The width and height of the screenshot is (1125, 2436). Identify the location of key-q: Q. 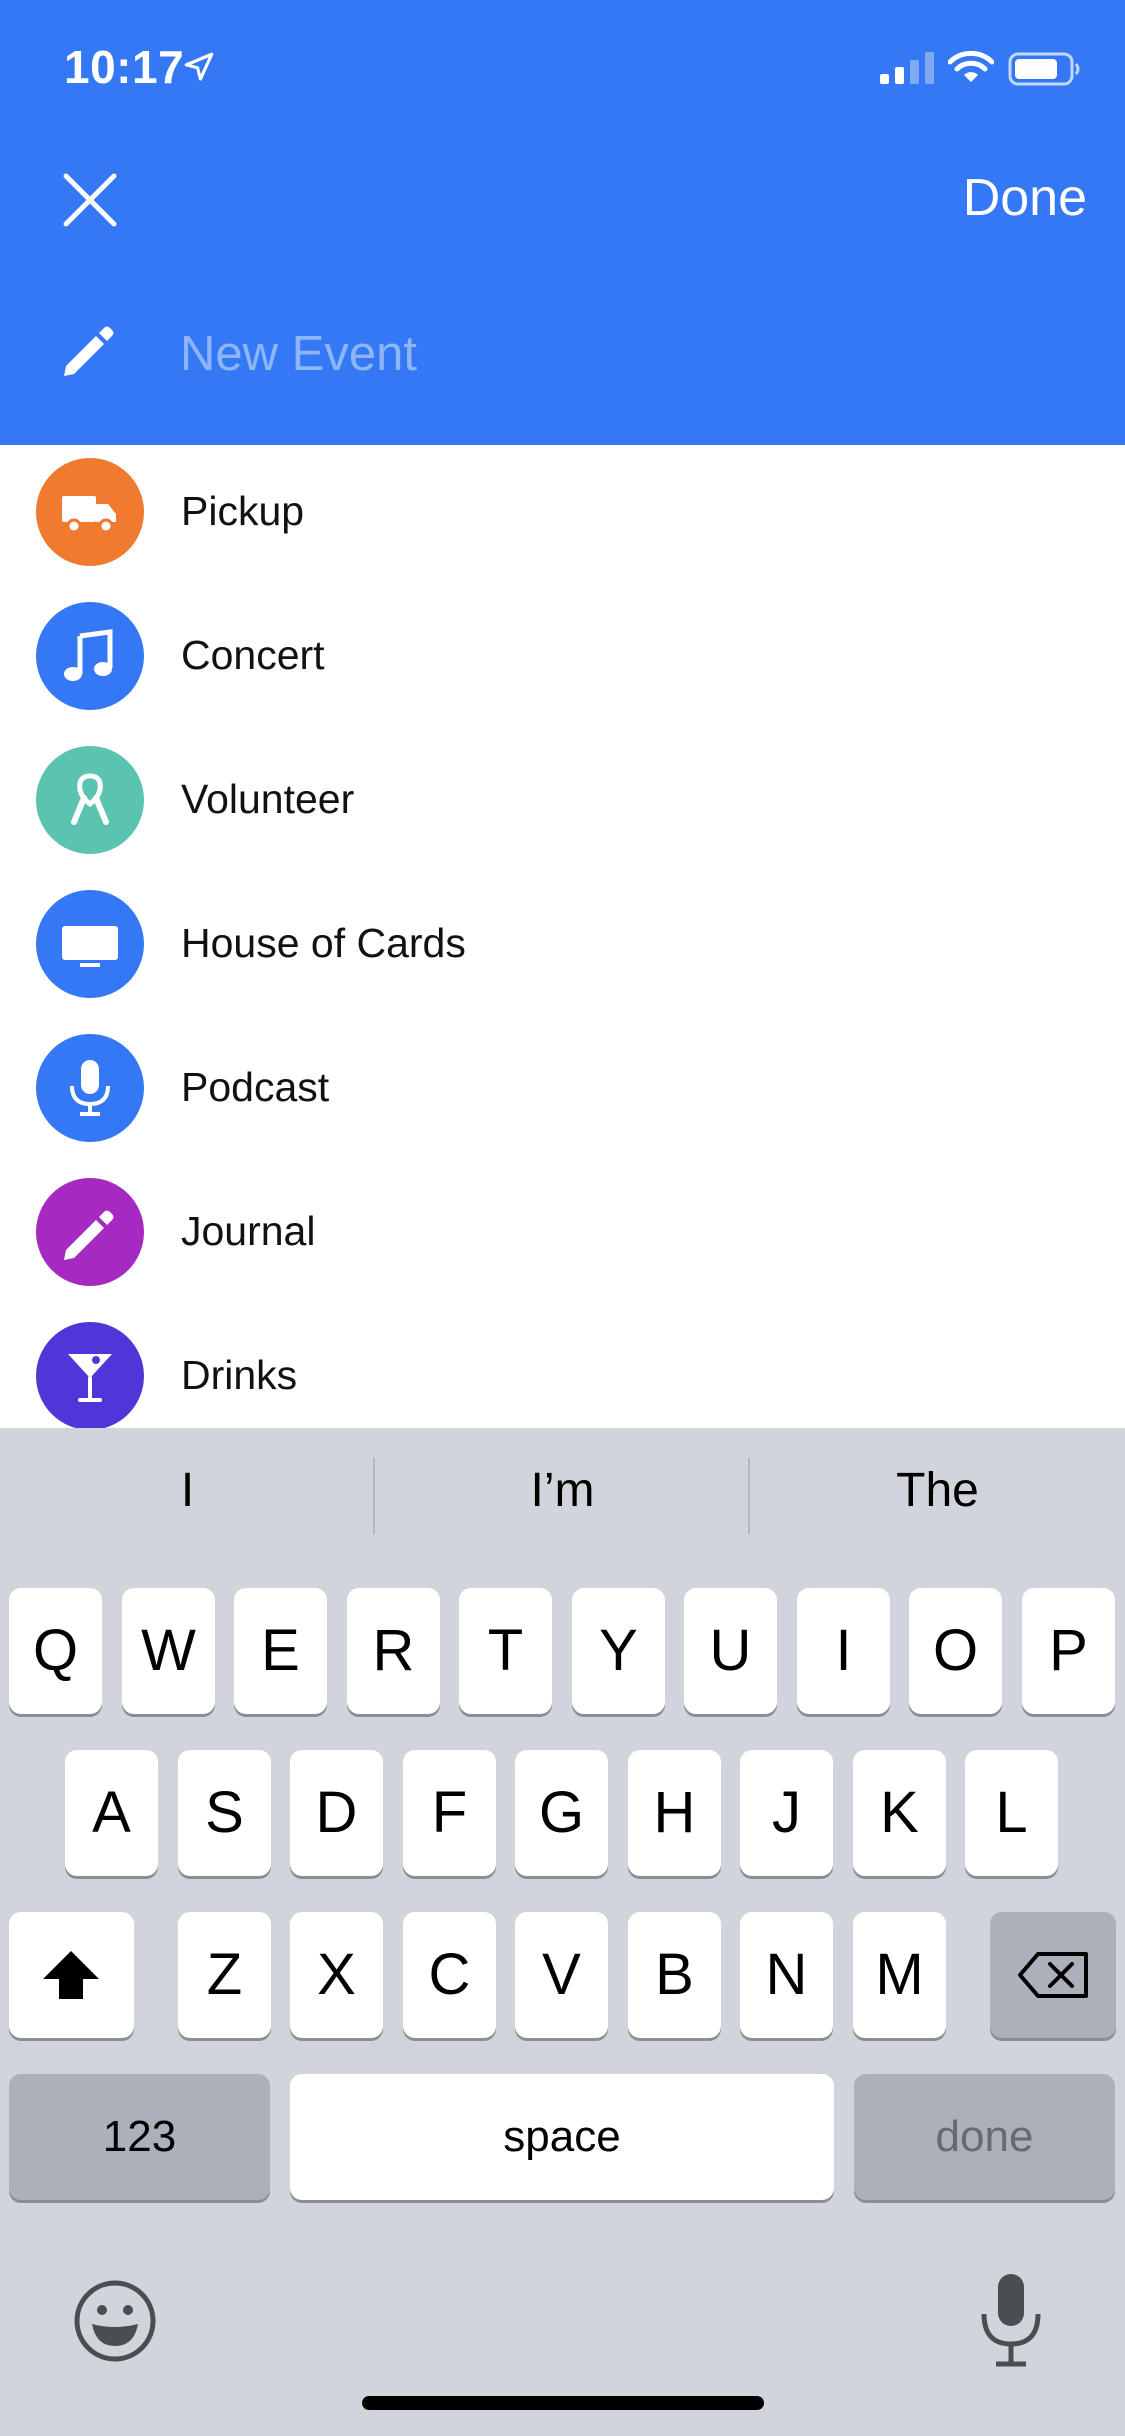
(55, 1651).